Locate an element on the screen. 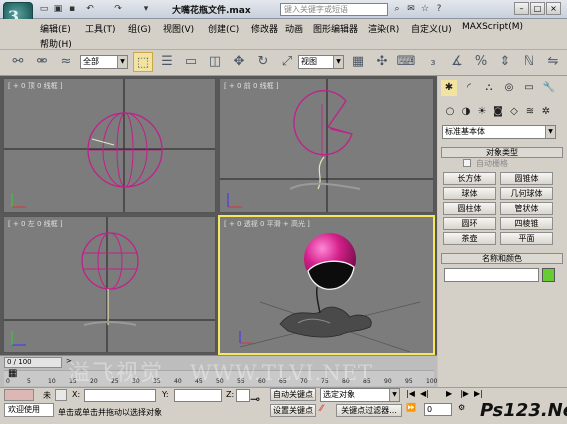 The height and width of the screenshot is (424, 567). close-button: × is located at coordinates (553, 8).